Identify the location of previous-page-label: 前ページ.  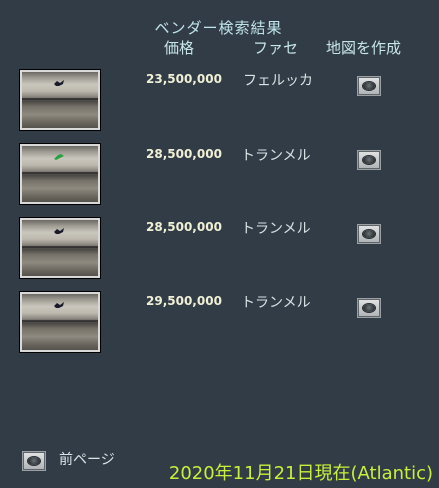
(87, 459).